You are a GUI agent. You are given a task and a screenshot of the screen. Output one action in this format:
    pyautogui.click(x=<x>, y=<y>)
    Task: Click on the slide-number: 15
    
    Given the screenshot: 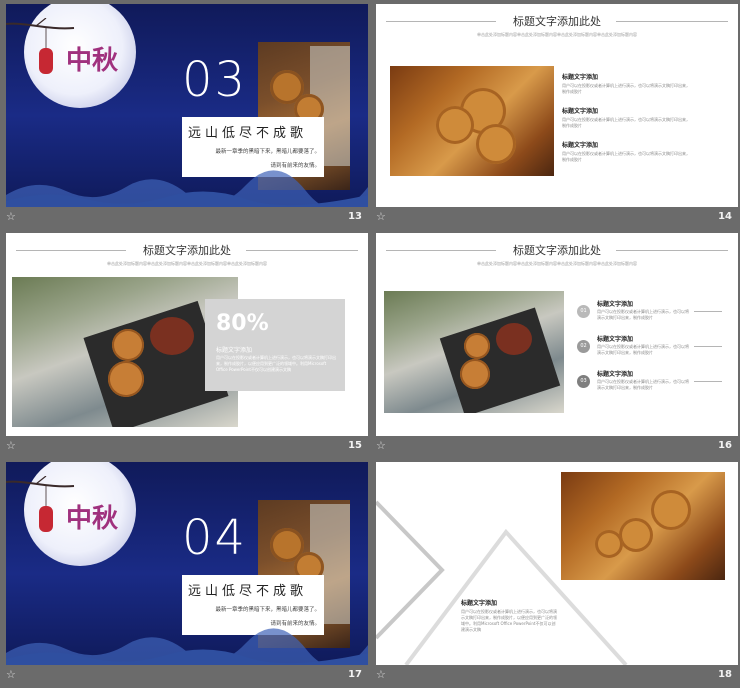 What is the action you would take?
    pyautogui.click(x=355, y=445)
    